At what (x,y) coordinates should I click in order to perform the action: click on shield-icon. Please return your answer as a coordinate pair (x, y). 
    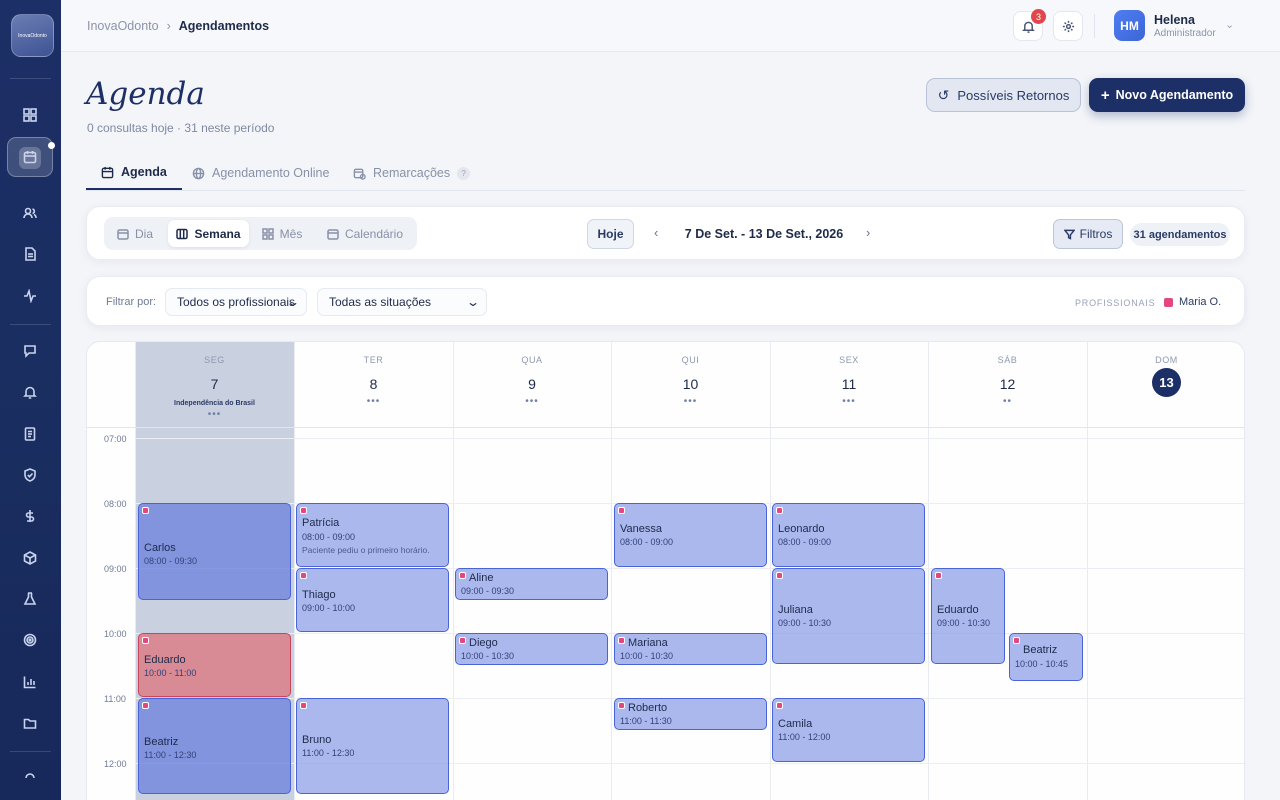
    Looking at the image, I should click on (30, 475).